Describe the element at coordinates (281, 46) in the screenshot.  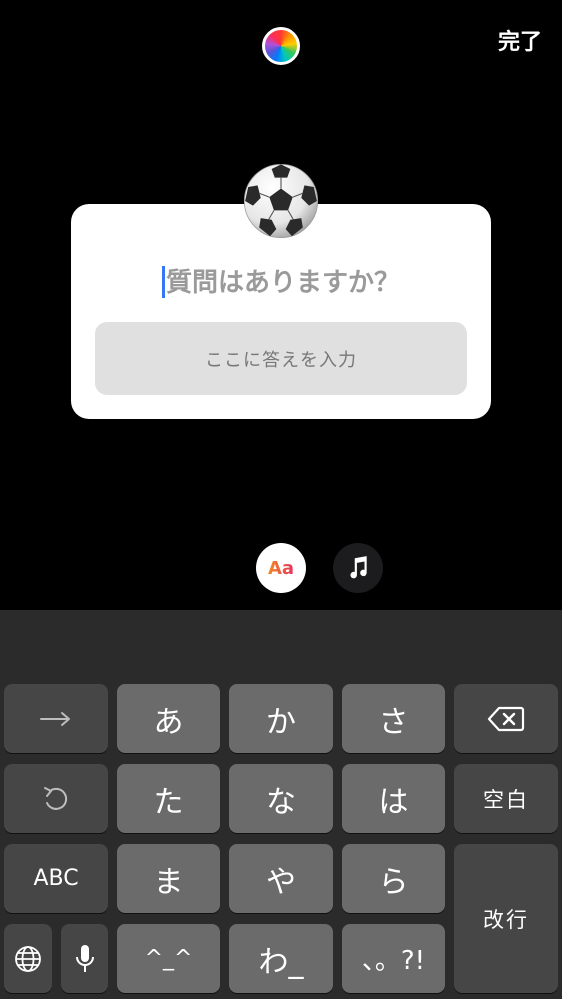
I see `color-picker-button` at that location.